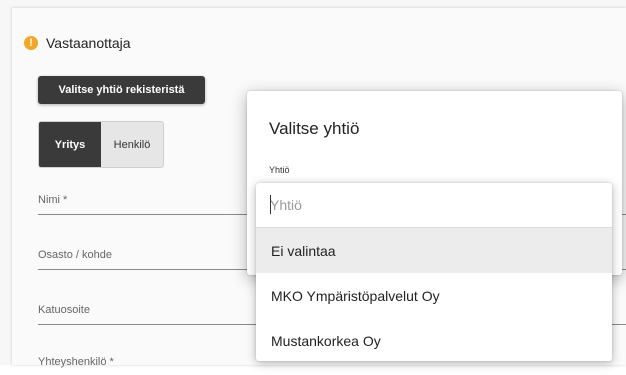 This screenshot has height=375, width=626. What do you see at coordinates (434, 295) in the screenshot?
I see `option-mko: MKO Ympäristöpalvelut Oy` at bounding box center [434, 295].